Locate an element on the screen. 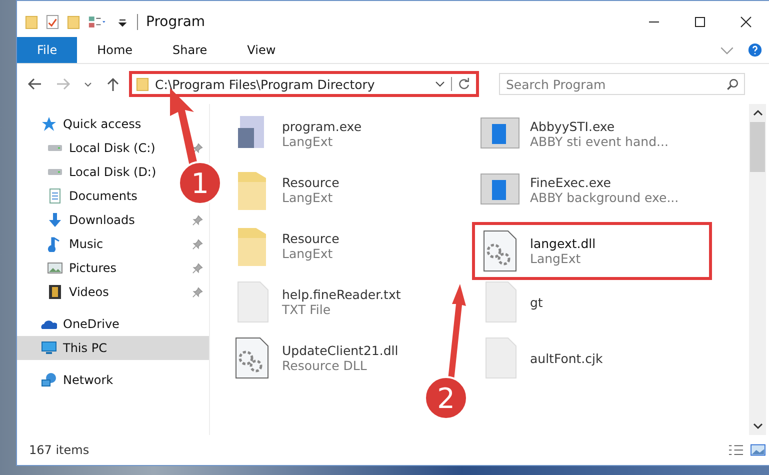 The height and width of the screenshot is (475, 769). file-name: UpdateClient21.dll is located at coordinates (340, 350).